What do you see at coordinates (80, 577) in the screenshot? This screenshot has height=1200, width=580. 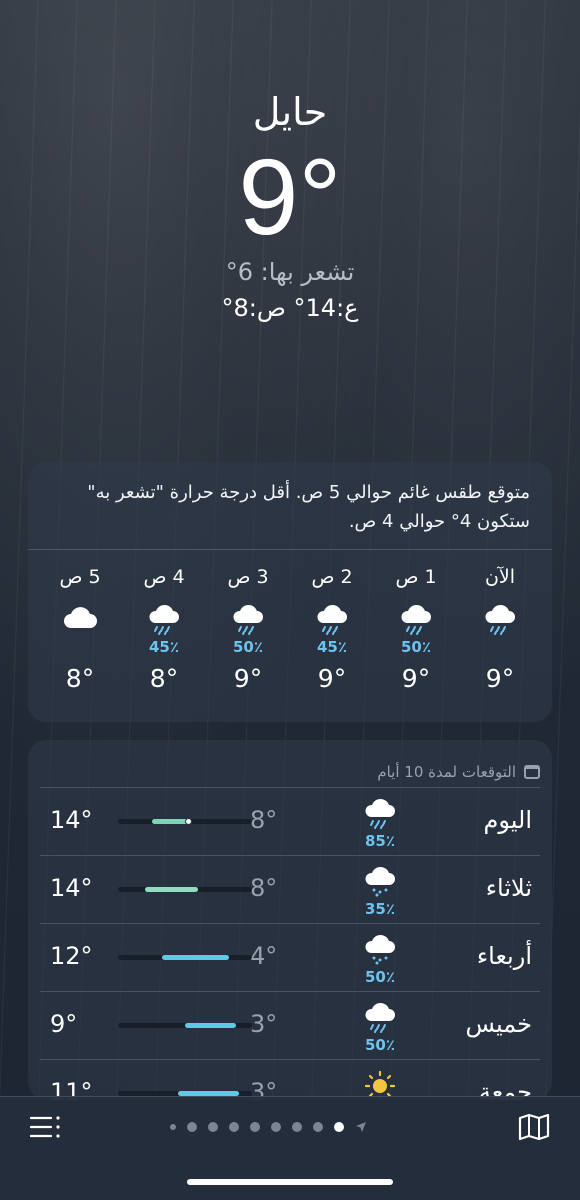 I see `hour-label: 5 ص` at bounding box center [80, 577].